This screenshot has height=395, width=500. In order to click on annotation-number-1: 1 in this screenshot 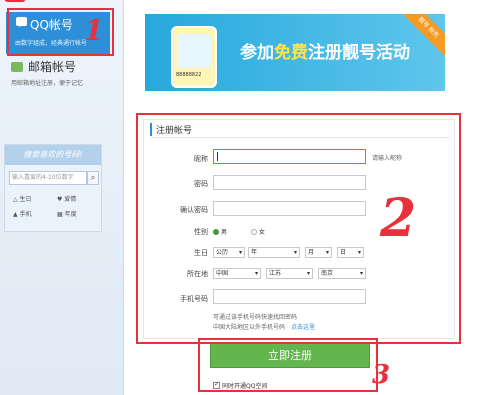, I will do `click(94, 30)`.